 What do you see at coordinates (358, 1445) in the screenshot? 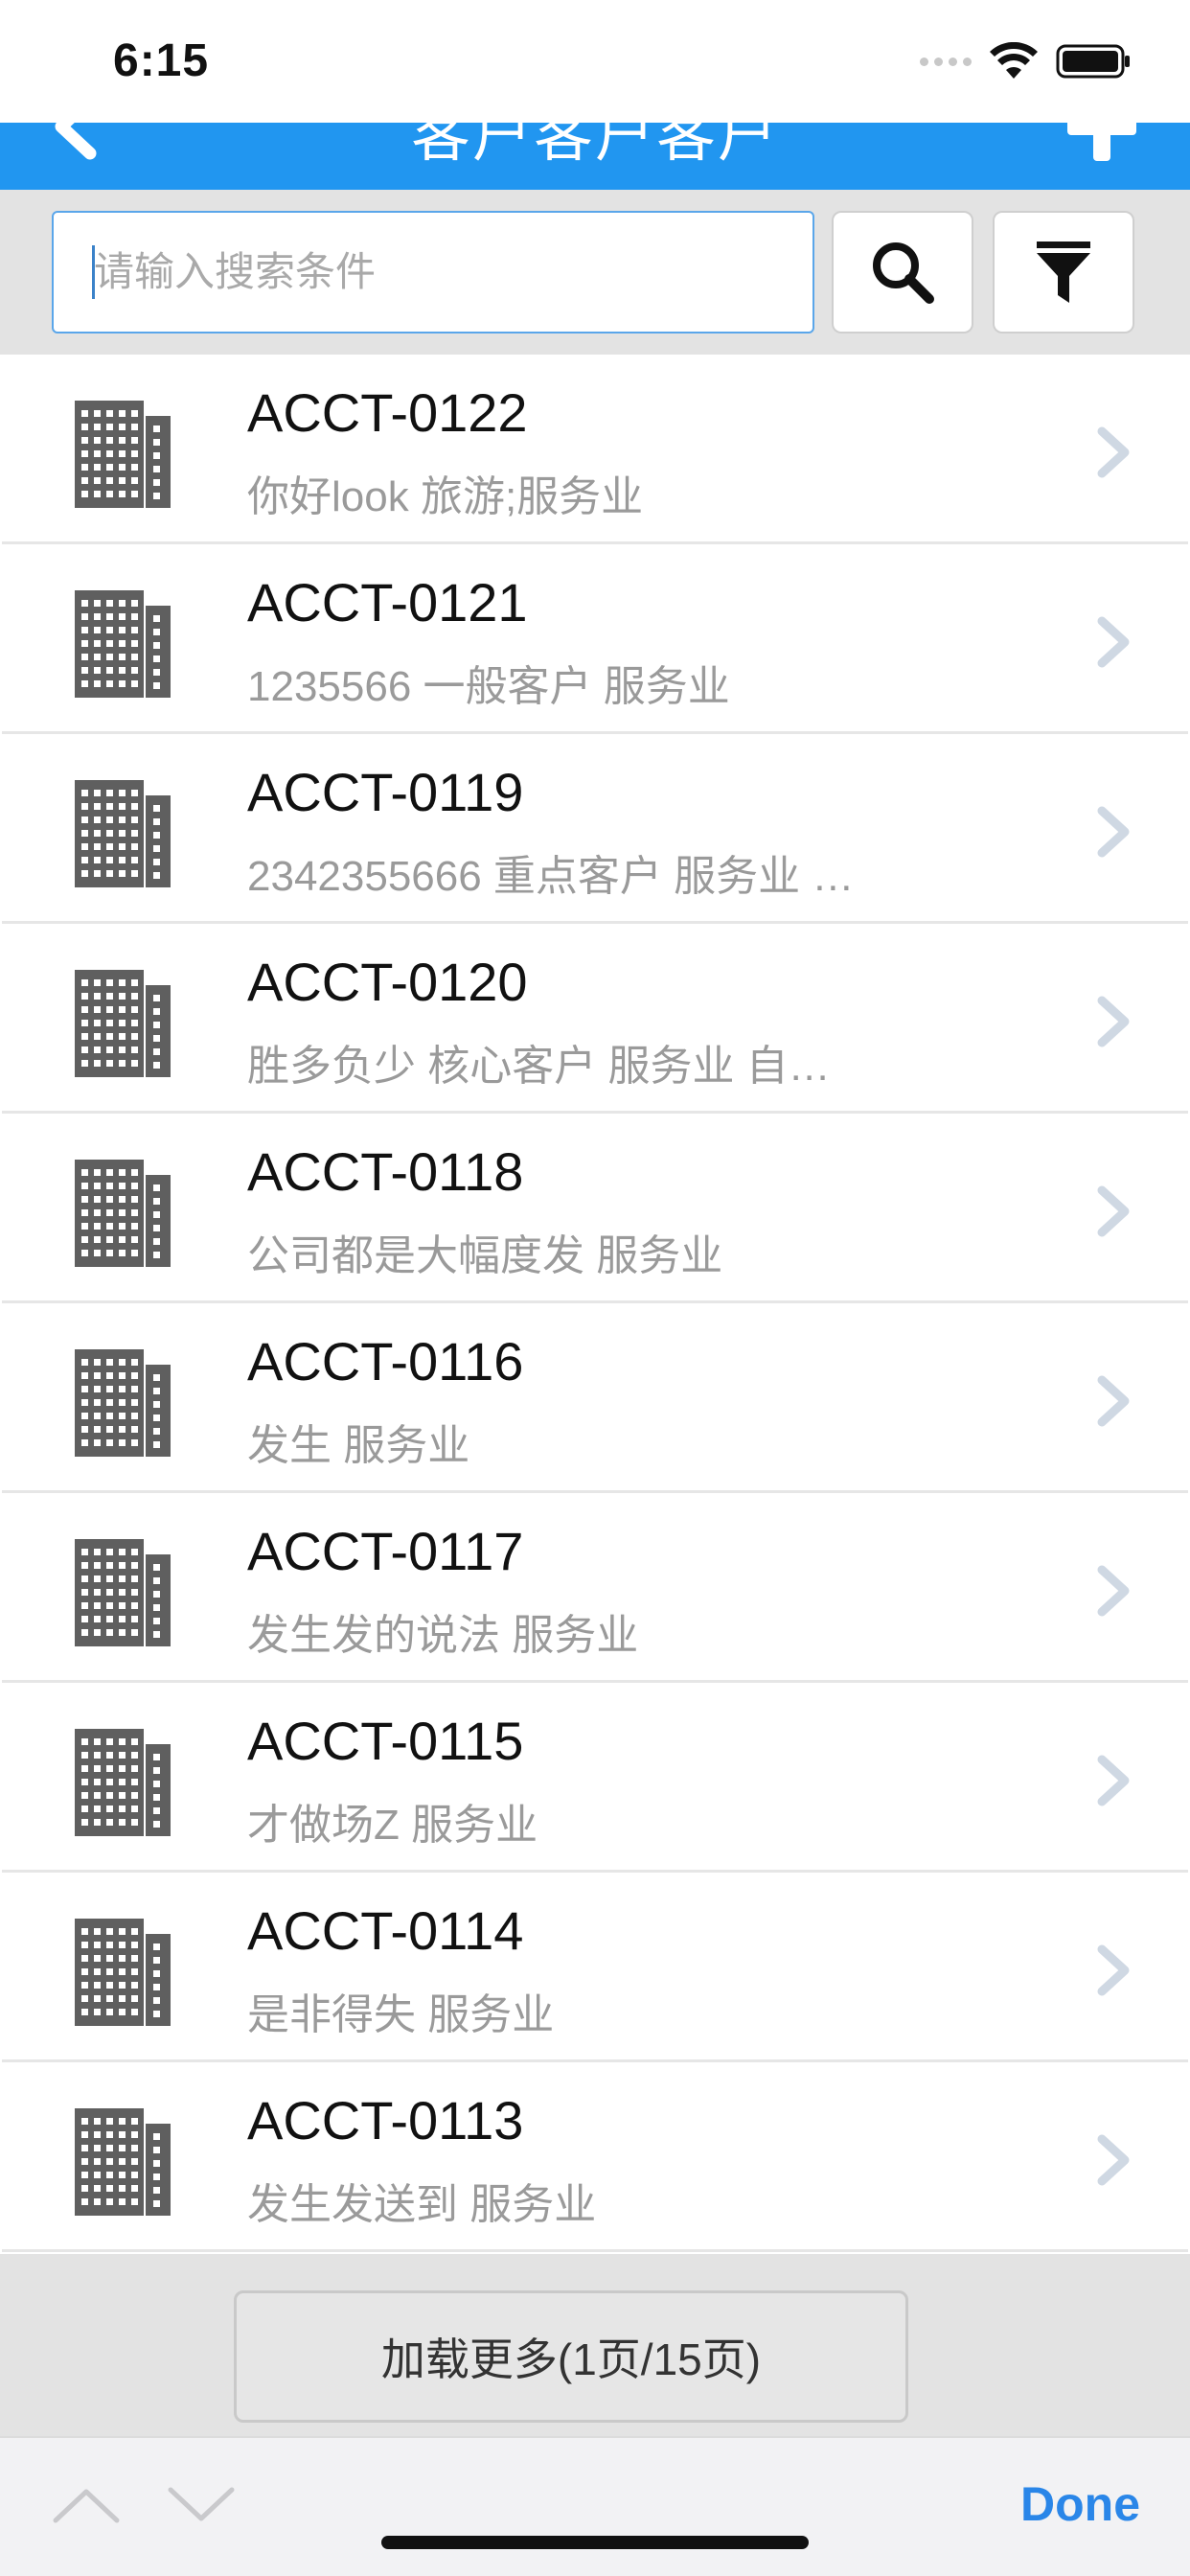
I see `account-detail: 发生 服务业` at bounding box center [358, 1445].